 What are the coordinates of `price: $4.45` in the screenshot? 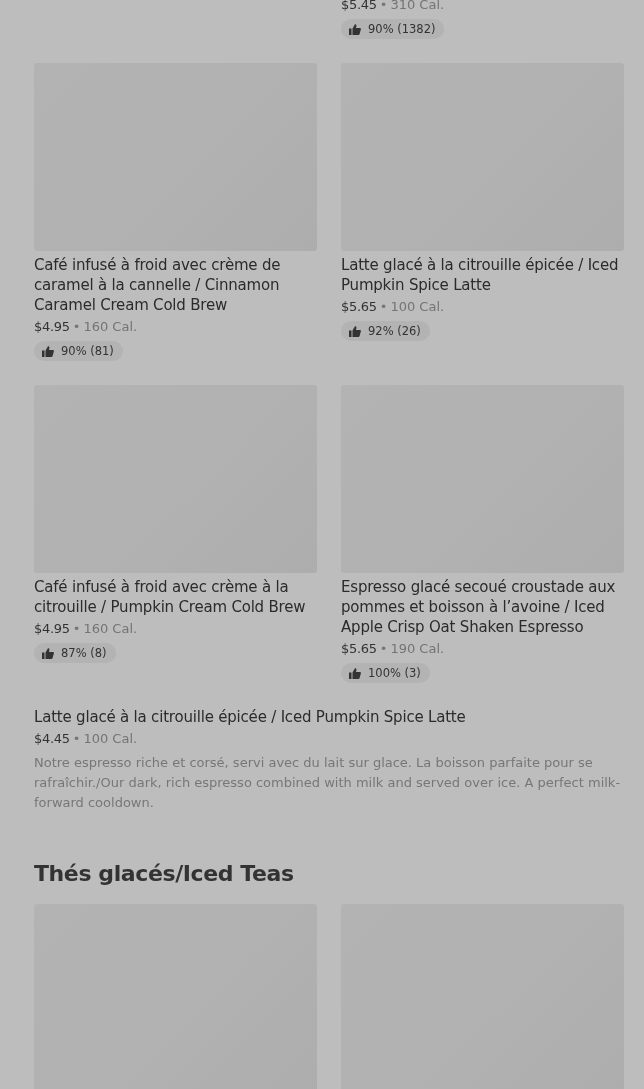 It's located at (52, 739).